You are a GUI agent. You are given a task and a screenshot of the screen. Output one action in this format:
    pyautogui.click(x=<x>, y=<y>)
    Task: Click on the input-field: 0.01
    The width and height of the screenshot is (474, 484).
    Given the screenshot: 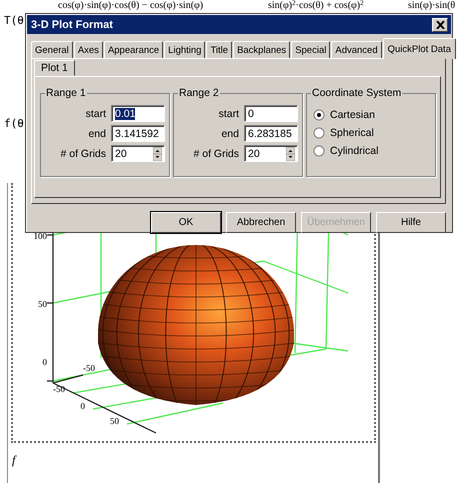 What is the action you would take?
    pyautogui.click(x=138, y=113)
    